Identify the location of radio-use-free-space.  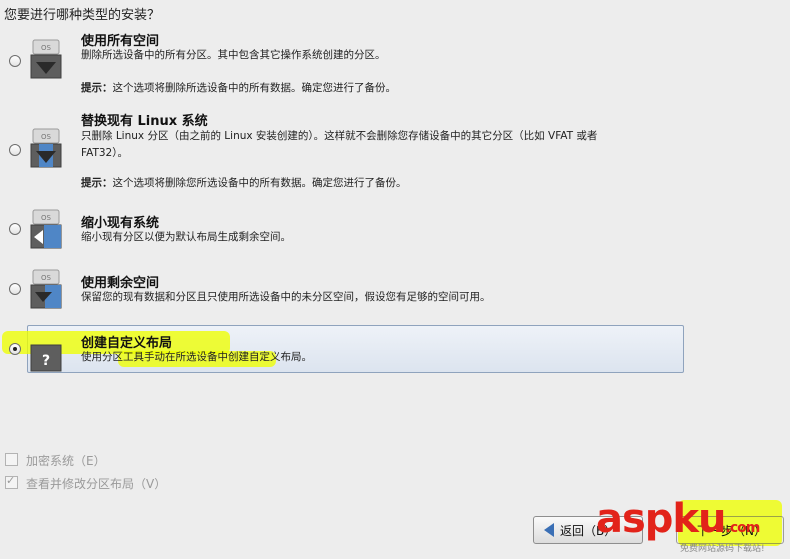
(15, 289).